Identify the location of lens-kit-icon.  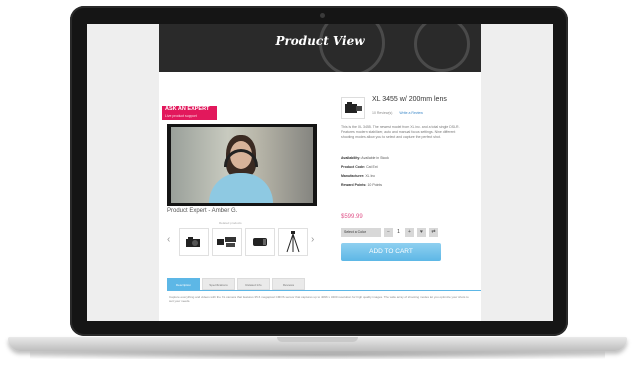
(226, 242).